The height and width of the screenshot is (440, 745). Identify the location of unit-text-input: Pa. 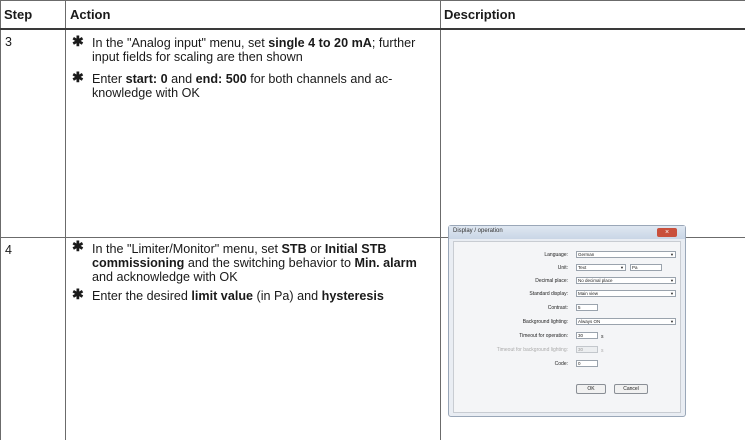
(646, 267).